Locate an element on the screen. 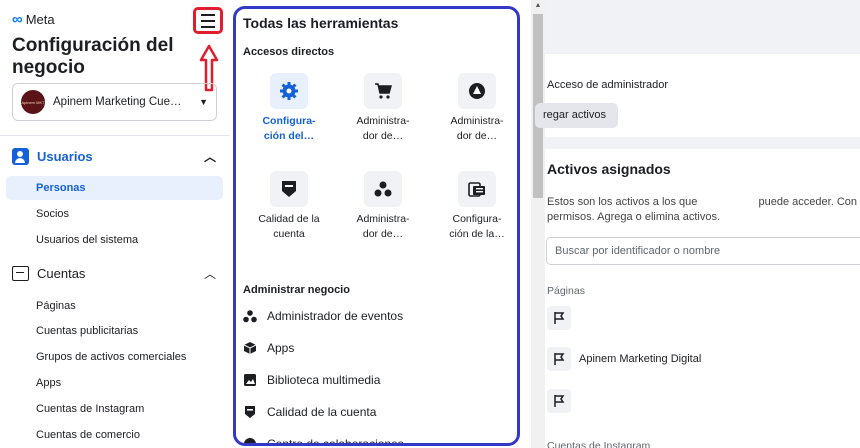 This screenshot has width=860, height=448. sidebar-item-apps: Apps is located at coordinates (114, 383).